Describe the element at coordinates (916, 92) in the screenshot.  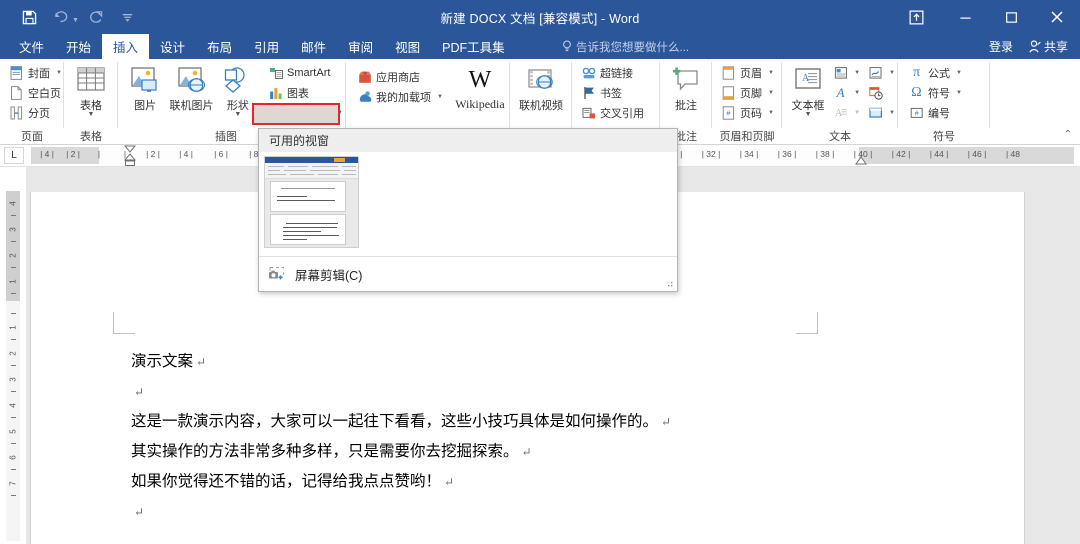
I see `symbol-icon: Ω` at that location.